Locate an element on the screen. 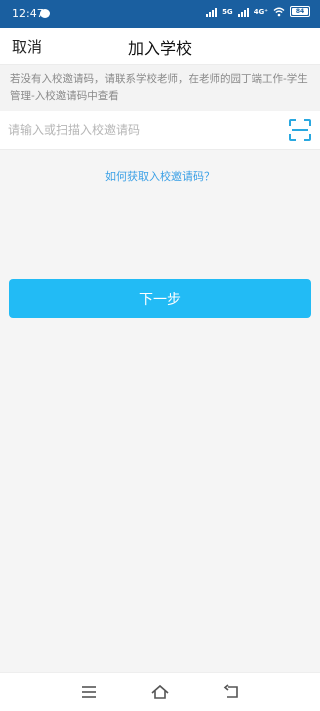  nav-bar: 取消 加入学校 is located at coordinates (160, 46).